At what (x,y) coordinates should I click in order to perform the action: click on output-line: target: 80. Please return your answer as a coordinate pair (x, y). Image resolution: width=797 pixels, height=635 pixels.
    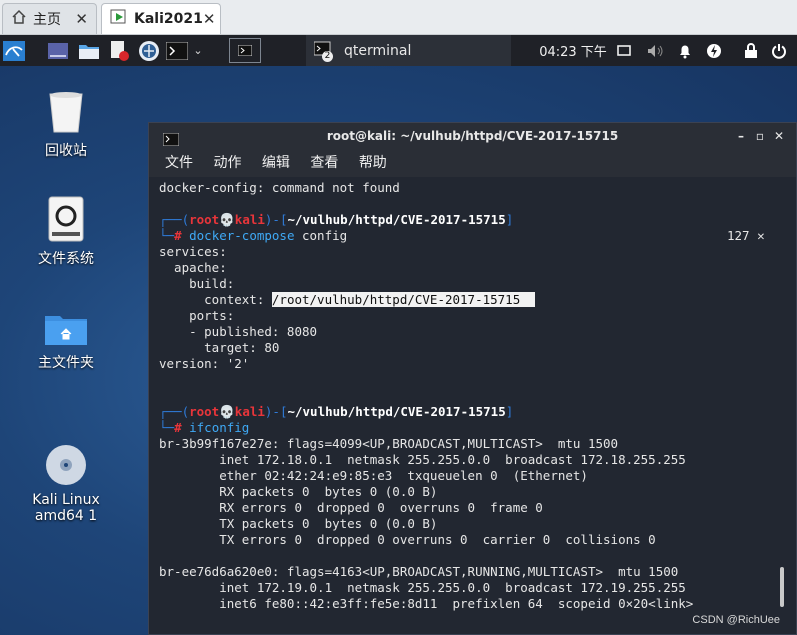
    Looking at the image, I should click on (219, 347).